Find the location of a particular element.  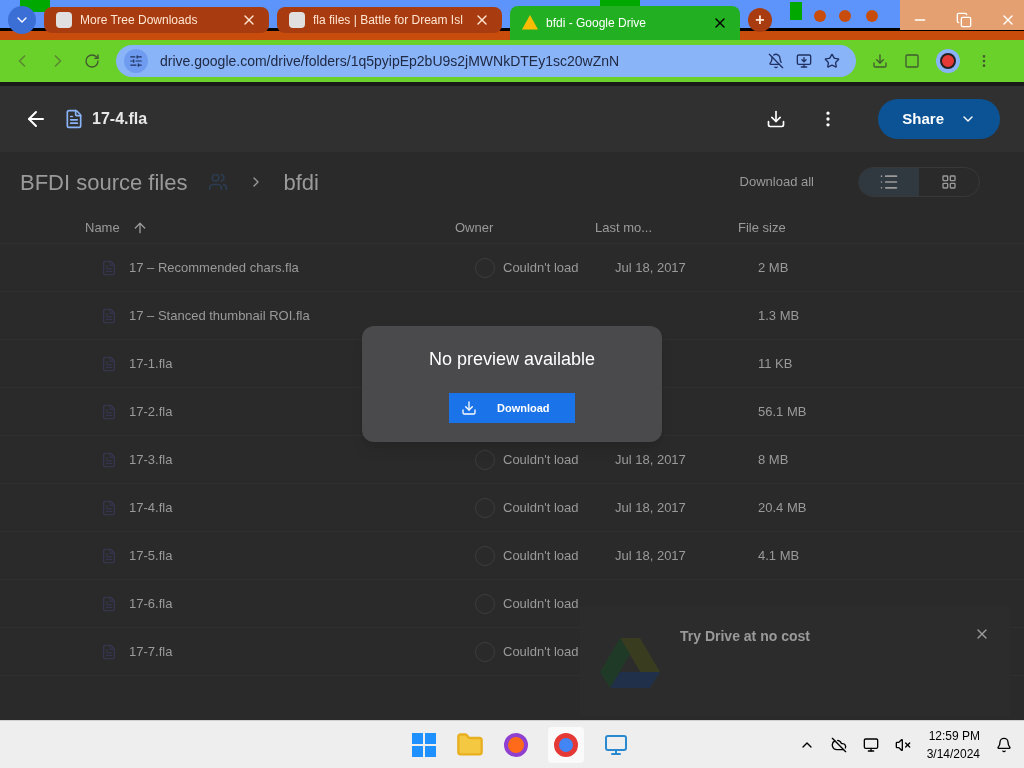

file-name: 17-4.fla is located at coordinates (120, 119).